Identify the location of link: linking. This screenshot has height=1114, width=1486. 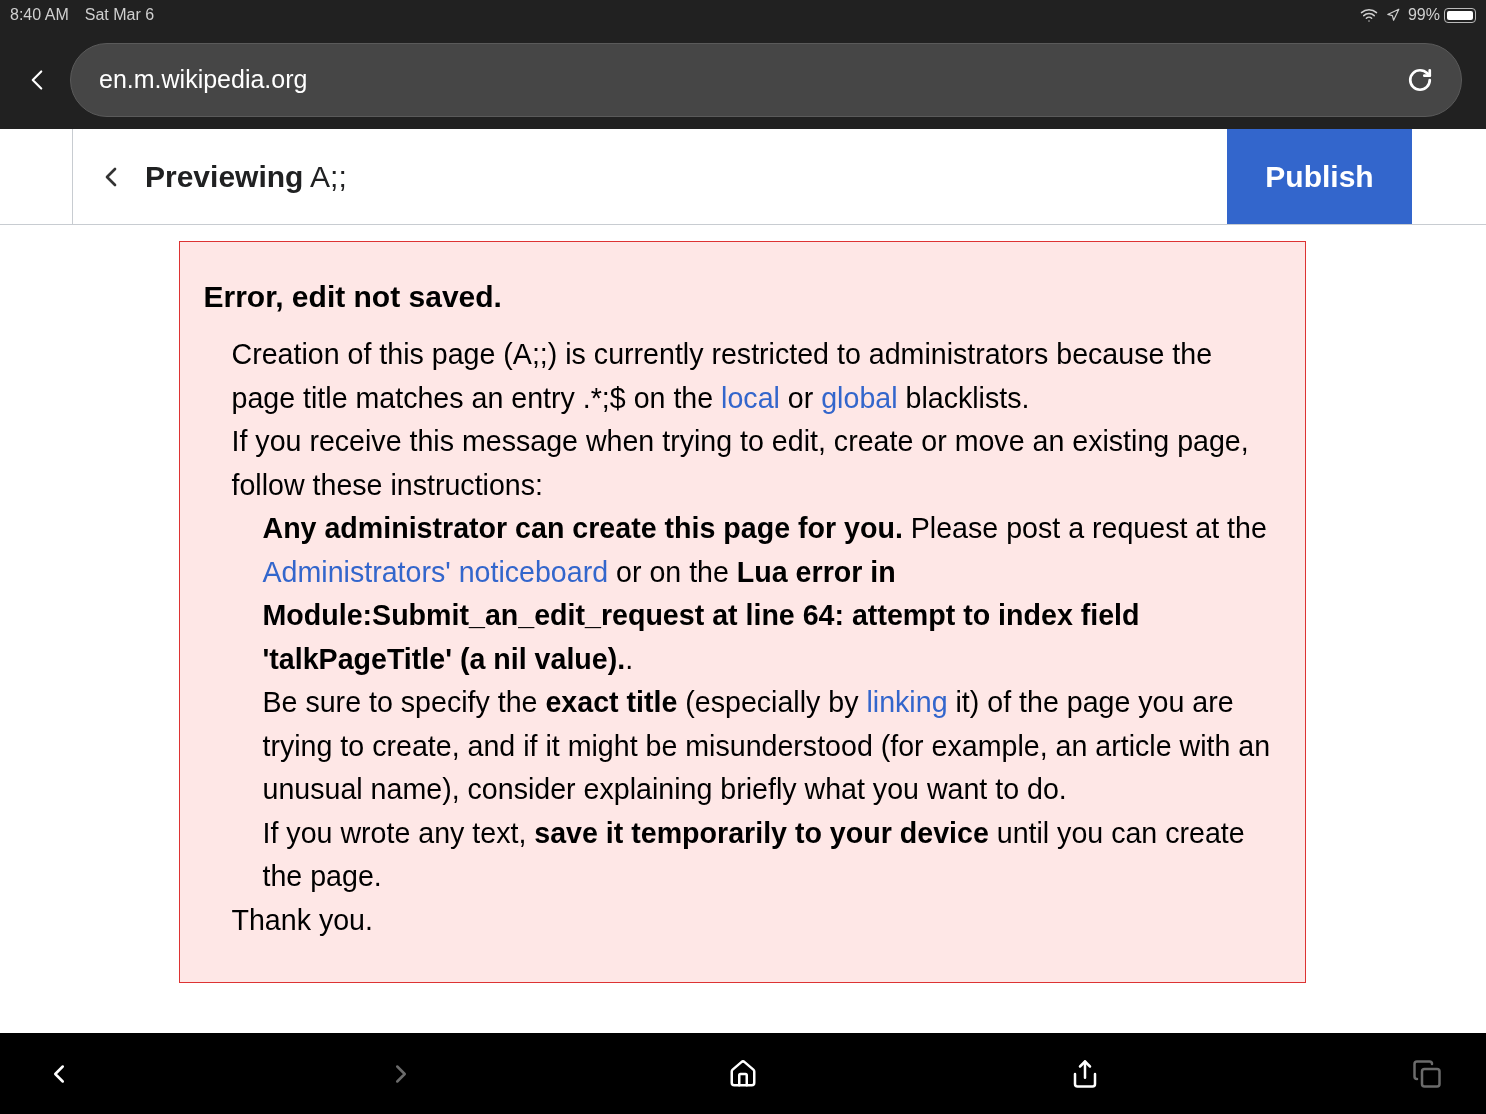
(907, 702).